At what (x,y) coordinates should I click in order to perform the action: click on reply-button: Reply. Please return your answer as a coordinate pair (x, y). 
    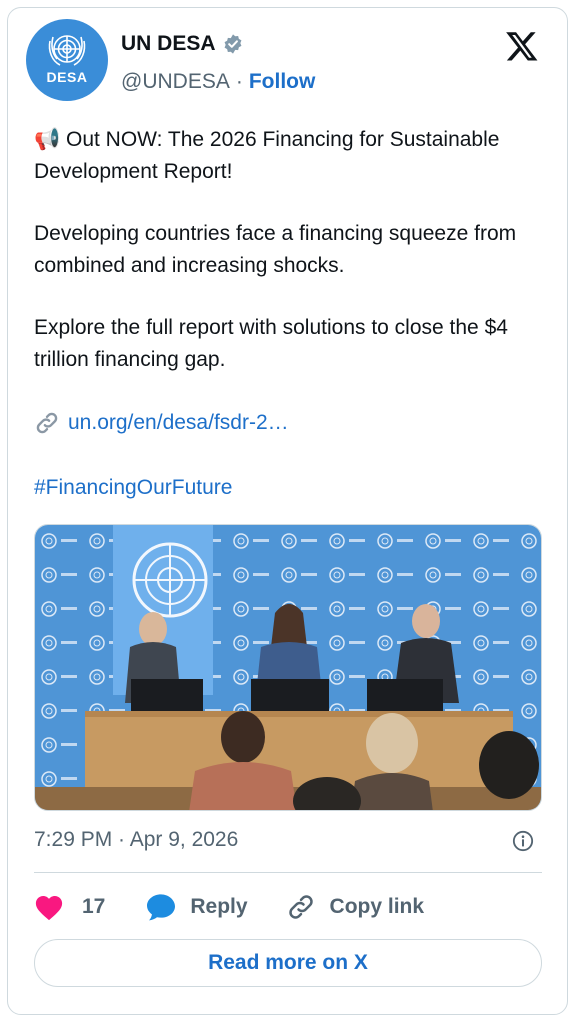
    Looking at the image, I should click on (196, 907).